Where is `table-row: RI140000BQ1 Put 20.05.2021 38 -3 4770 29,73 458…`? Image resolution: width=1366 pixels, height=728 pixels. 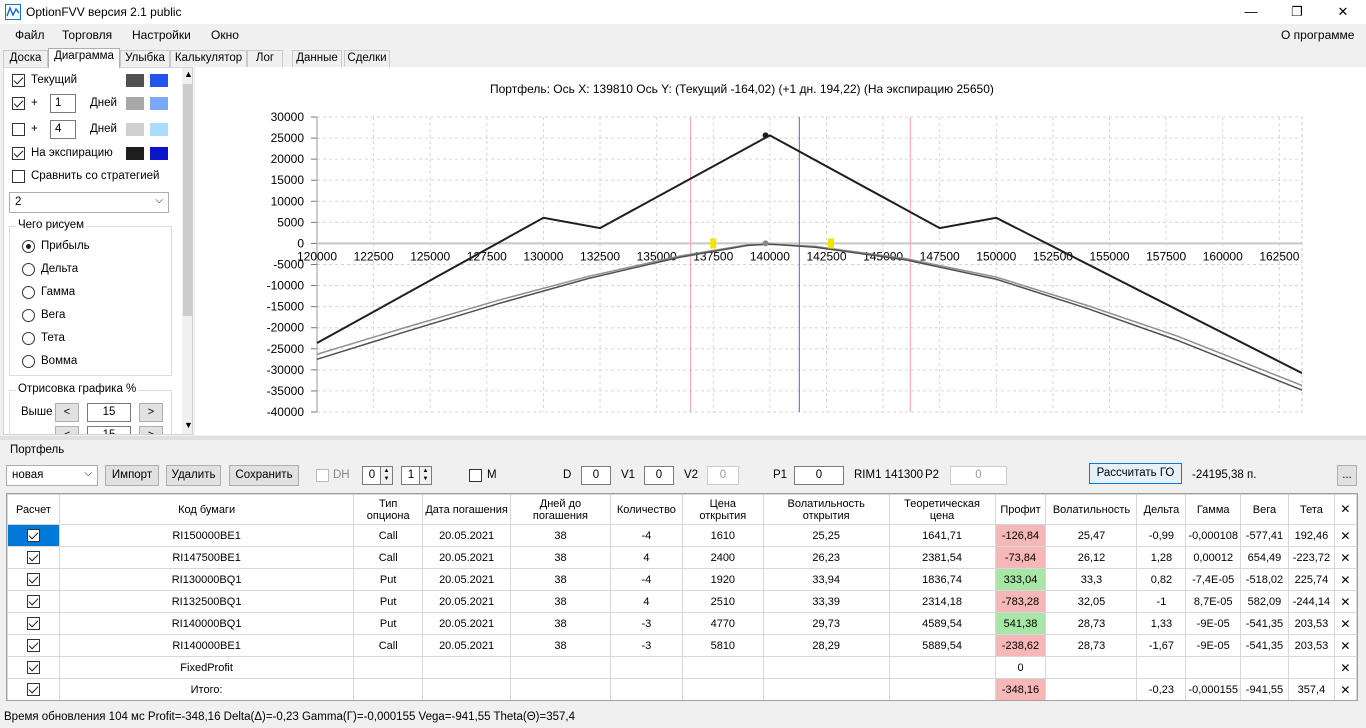 table-row: RI140000BQ1 Put 20.05.2021 38 -3 4770 29,73 458… is located at coordinates (682, 623).